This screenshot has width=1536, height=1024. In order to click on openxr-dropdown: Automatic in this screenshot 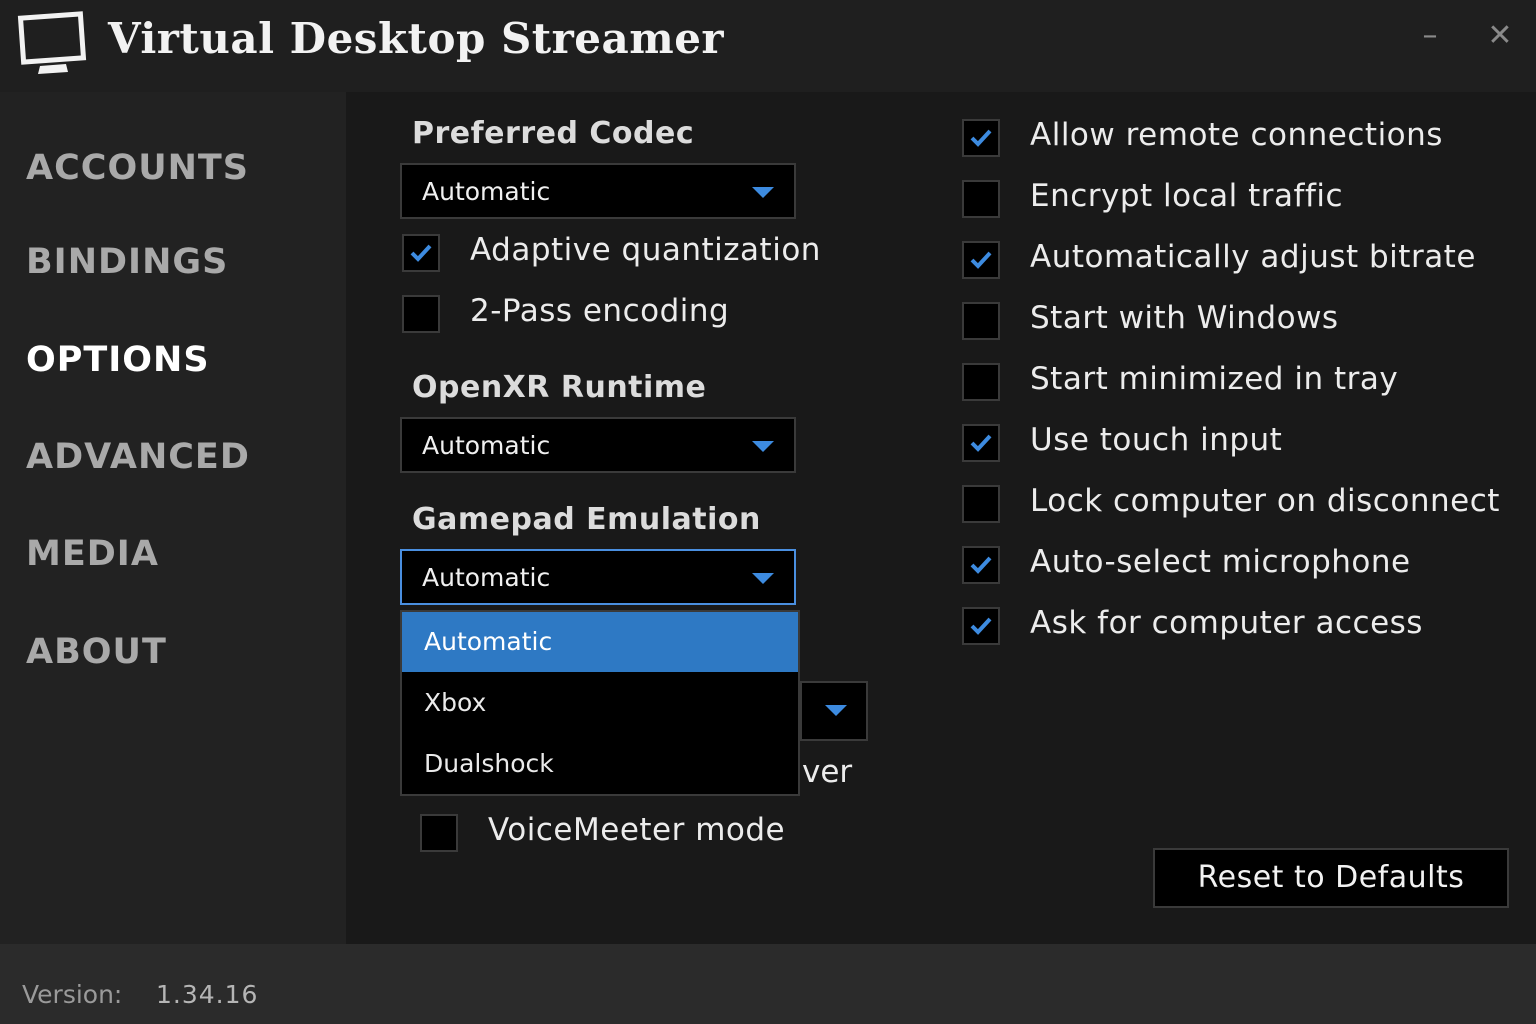, I will do `click(598, 445)`.